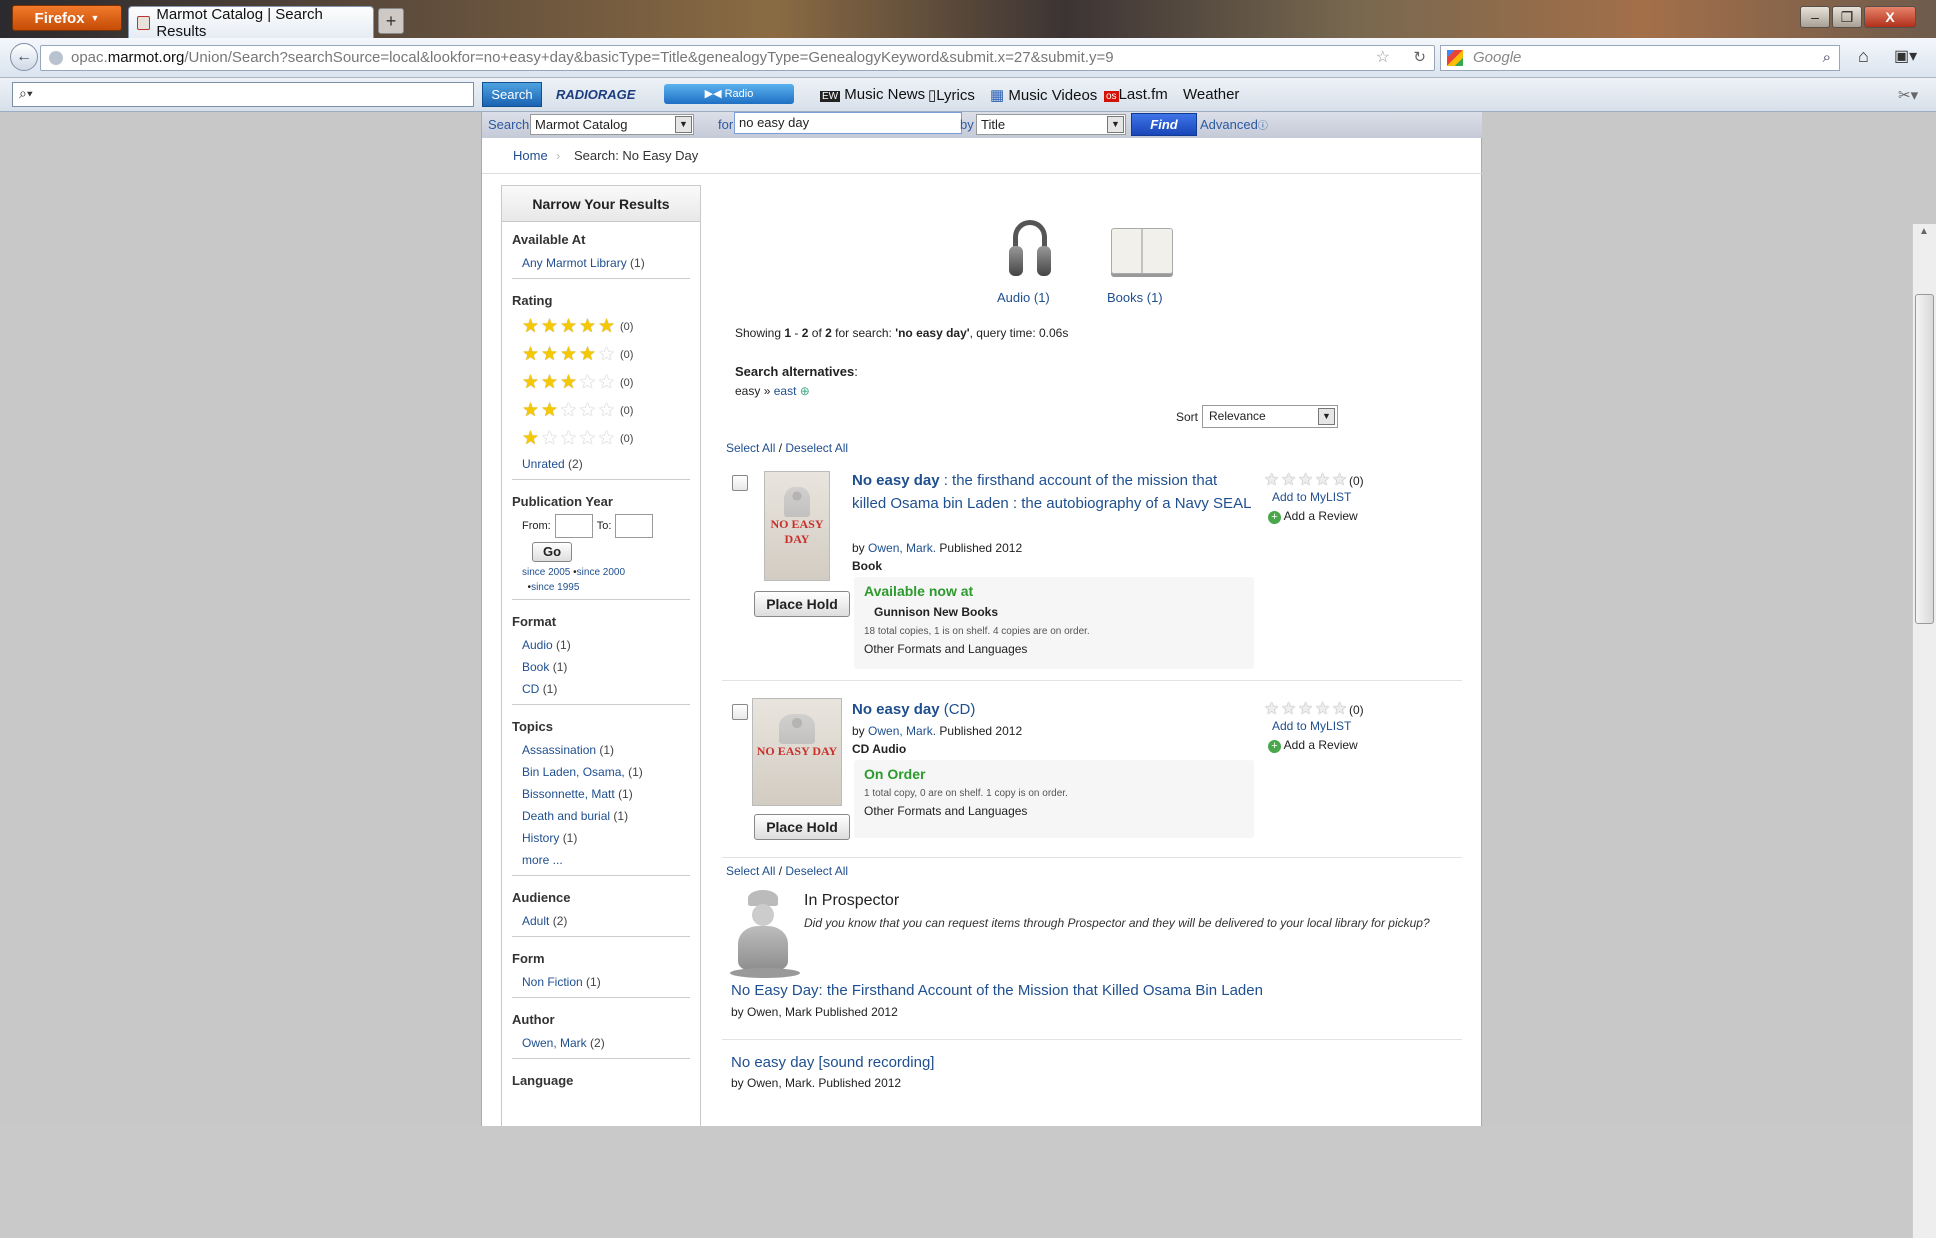 This screenshot has height=1238, width=1936. Describe the element at coordinates (1827, 58) in the screenshot. I see `magnifier-icon: ⌕` at that location.